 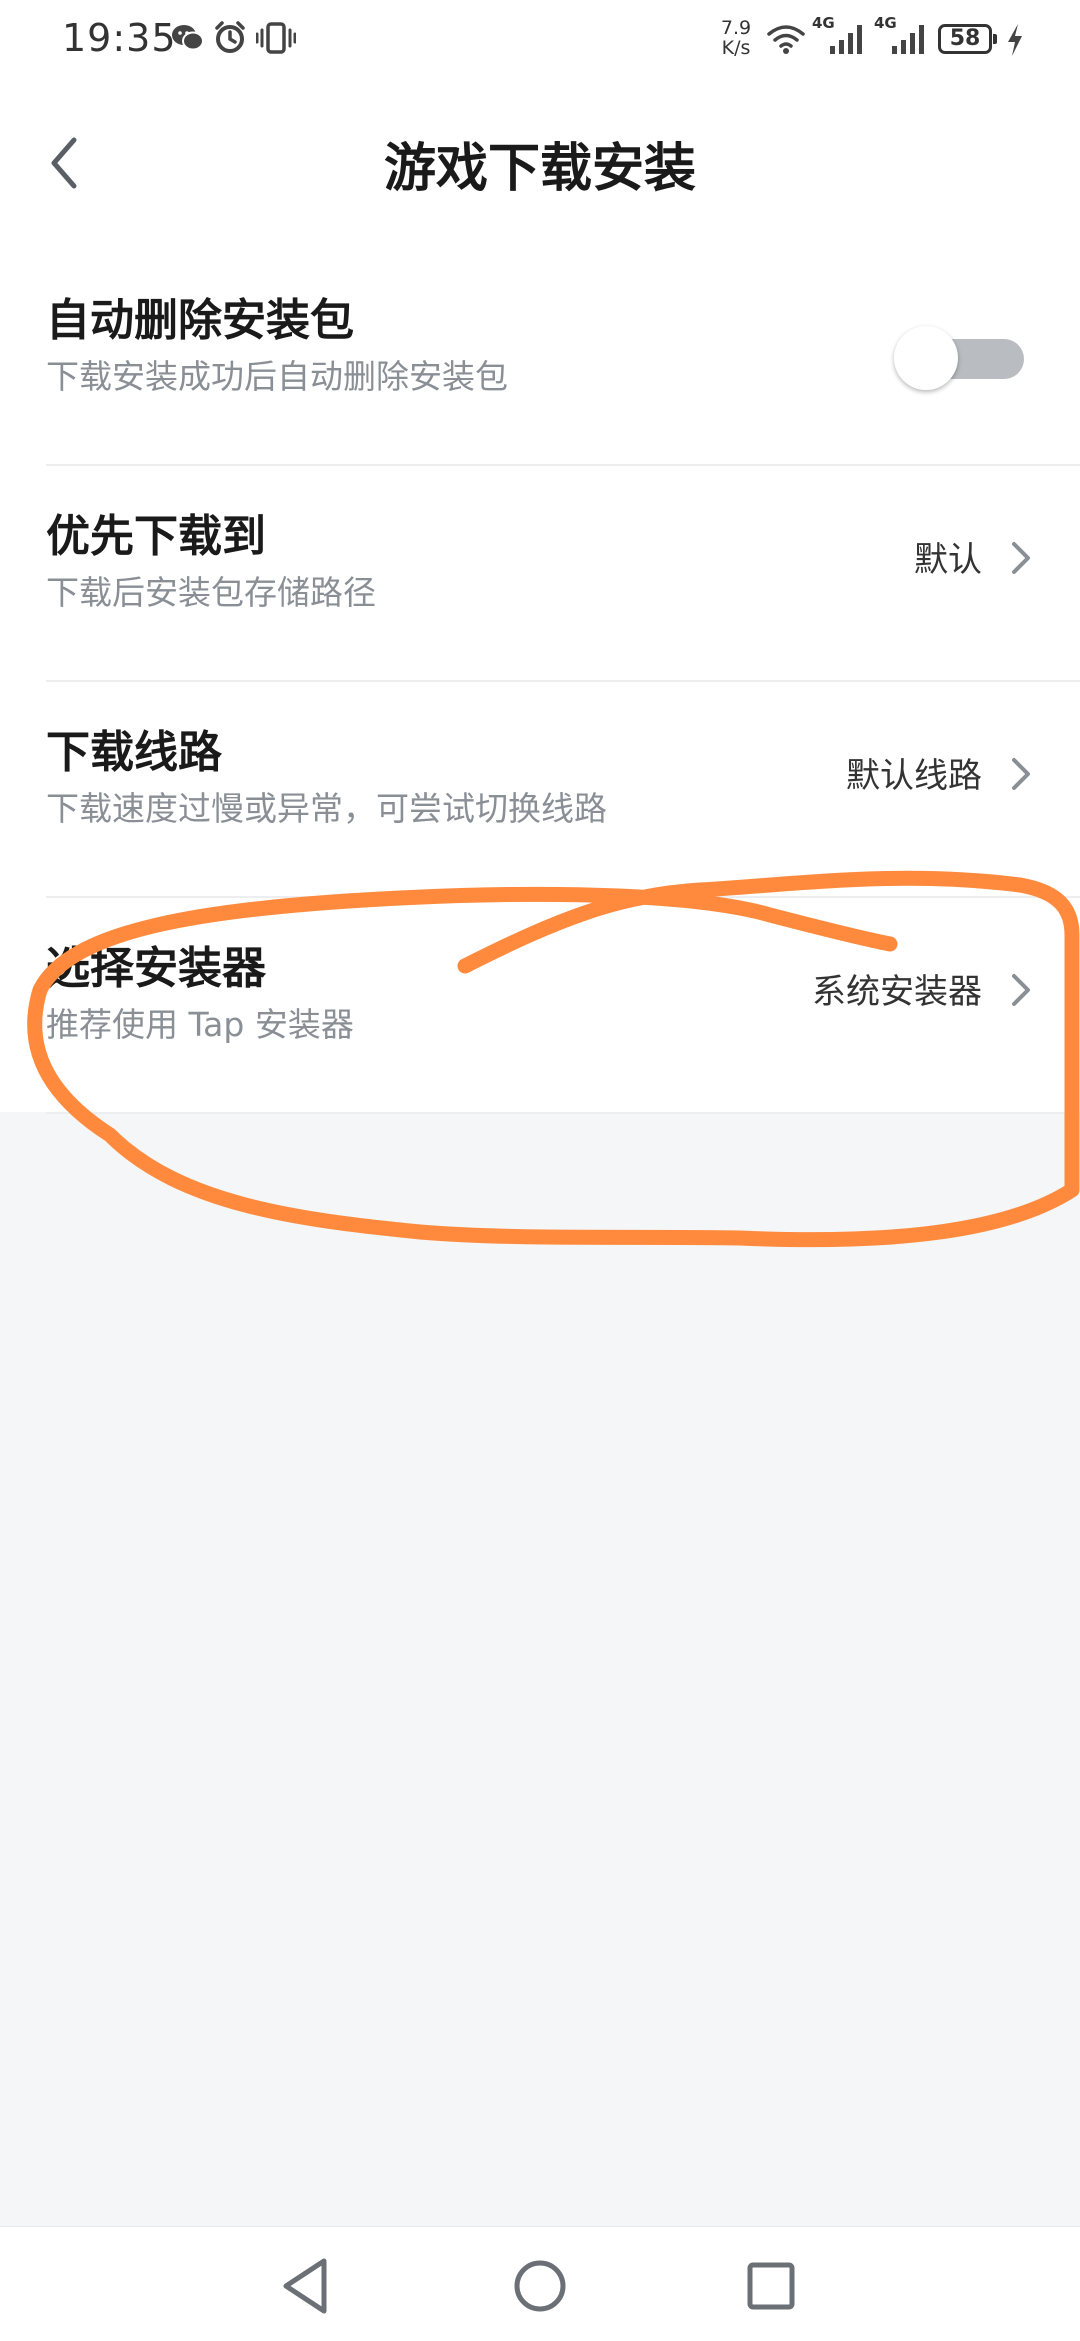 What do you see at coordinates (540, 1006) in the screenshot?
I see `setting-installer: 选择安装器 推荐使用 Tap 安装器 系统安装器` at bounding box center [540, 1006].